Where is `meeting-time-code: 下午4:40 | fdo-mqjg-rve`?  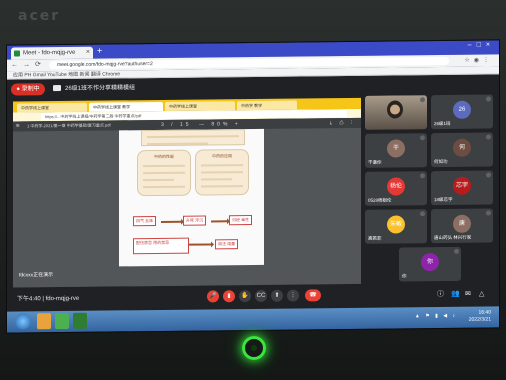 meeting-time-code: 下午4:40 | fdo-mqjg-rve is located at coordinates (48, 299).